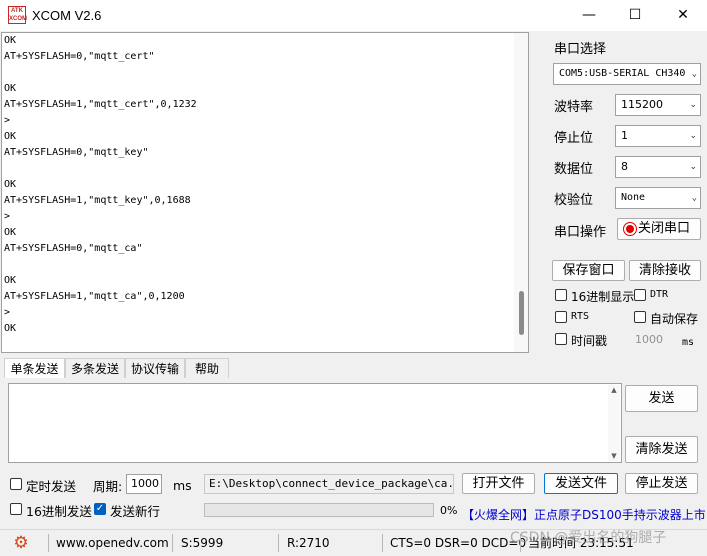 The height and width of the screenshot is (556, 707). Describe the element at coordinates (633, 197) in the screenshot. I see `parity-value: None` at that location.